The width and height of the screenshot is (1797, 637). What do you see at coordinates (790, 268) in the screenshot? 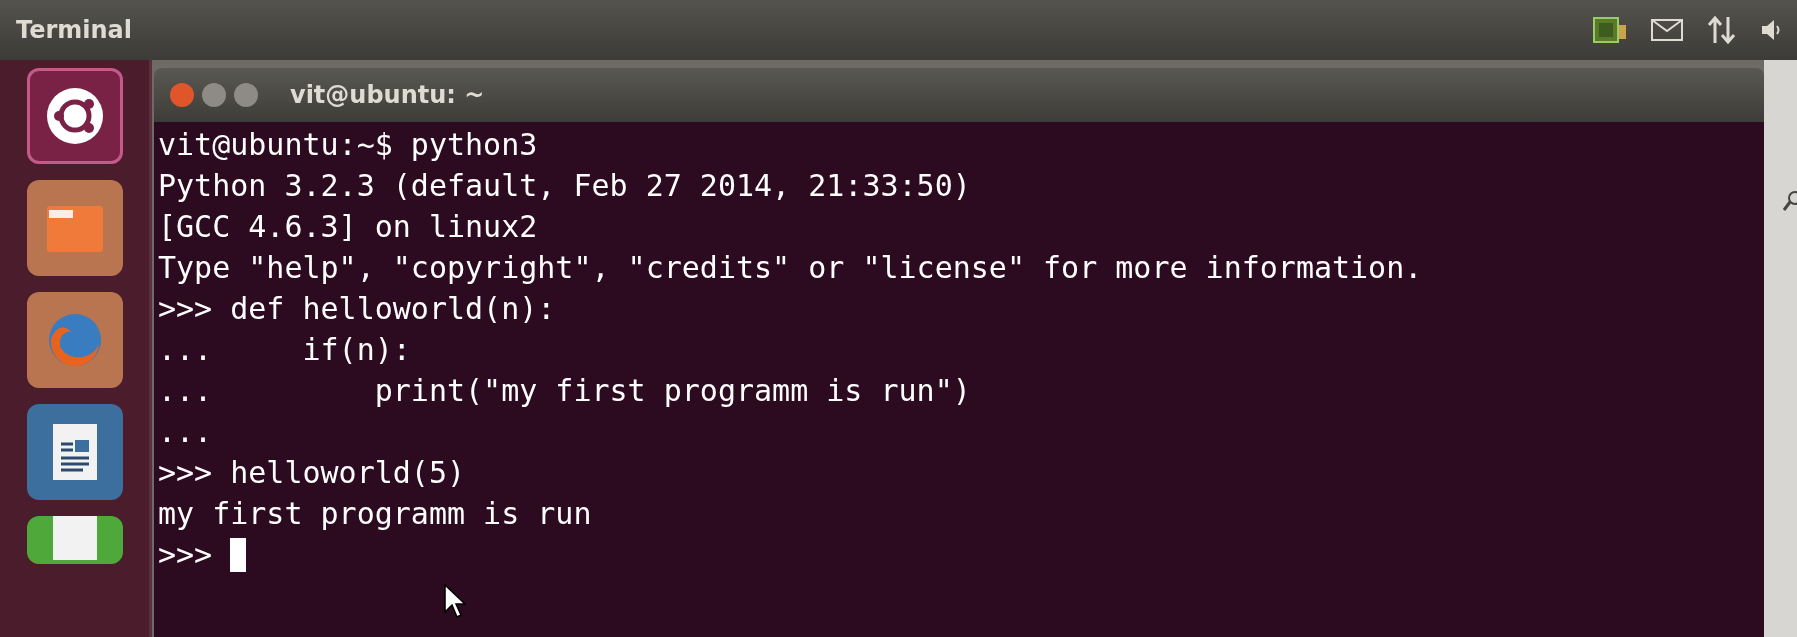
I see `terminal-line: Type "help", "copyright", "credits" or "license" for more information.` at bounding box center [790, 268].